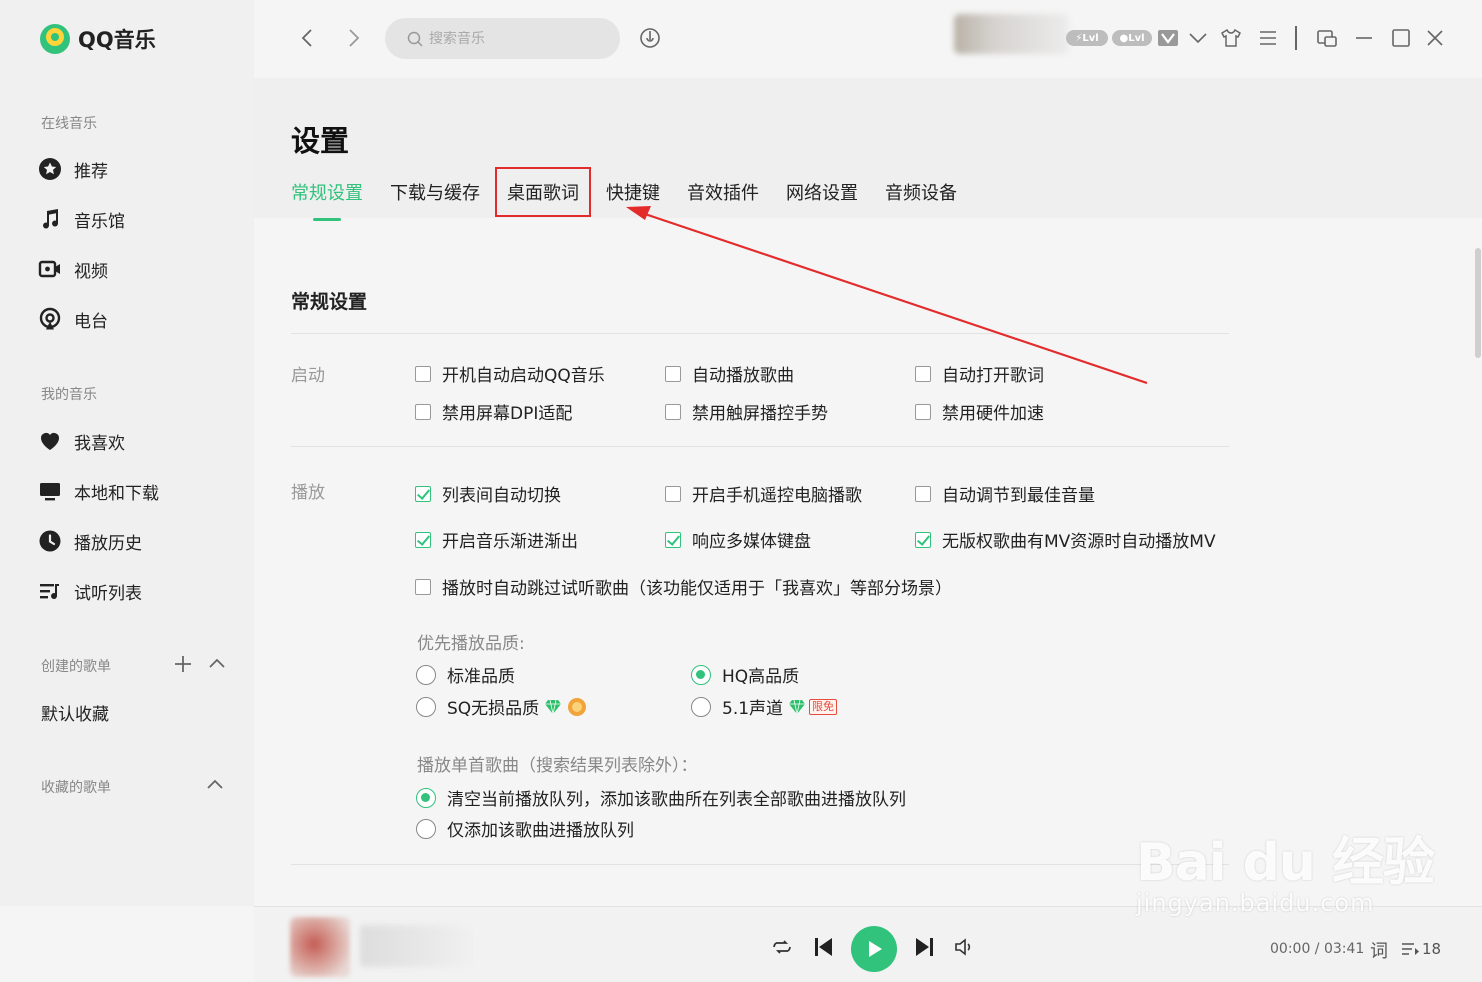  Describe the element at coordinates (764, 706) in the screenshot. I see `quality-5-1: 5.1声道 限免` at that location.